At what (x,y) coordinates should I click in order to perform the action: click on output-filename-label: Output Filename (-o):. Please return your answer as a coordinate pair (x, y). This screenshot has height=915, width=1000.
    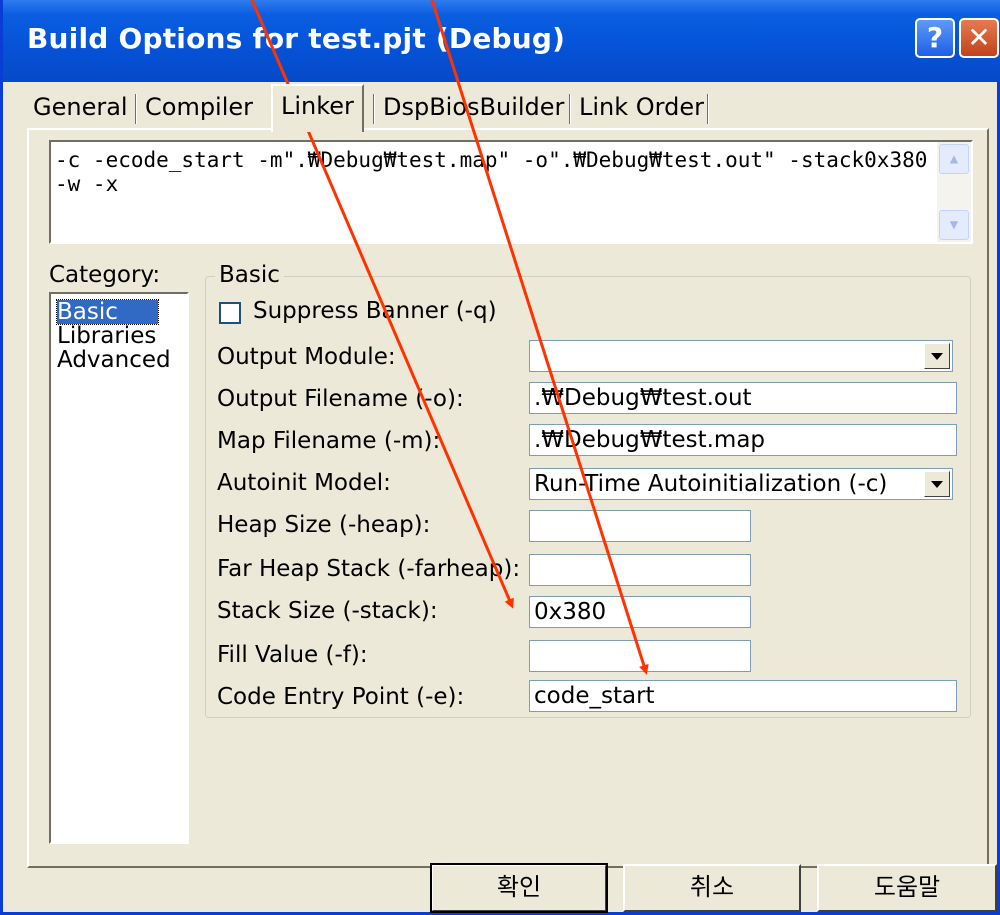
    Looking at the image, I should click on (340, 399).